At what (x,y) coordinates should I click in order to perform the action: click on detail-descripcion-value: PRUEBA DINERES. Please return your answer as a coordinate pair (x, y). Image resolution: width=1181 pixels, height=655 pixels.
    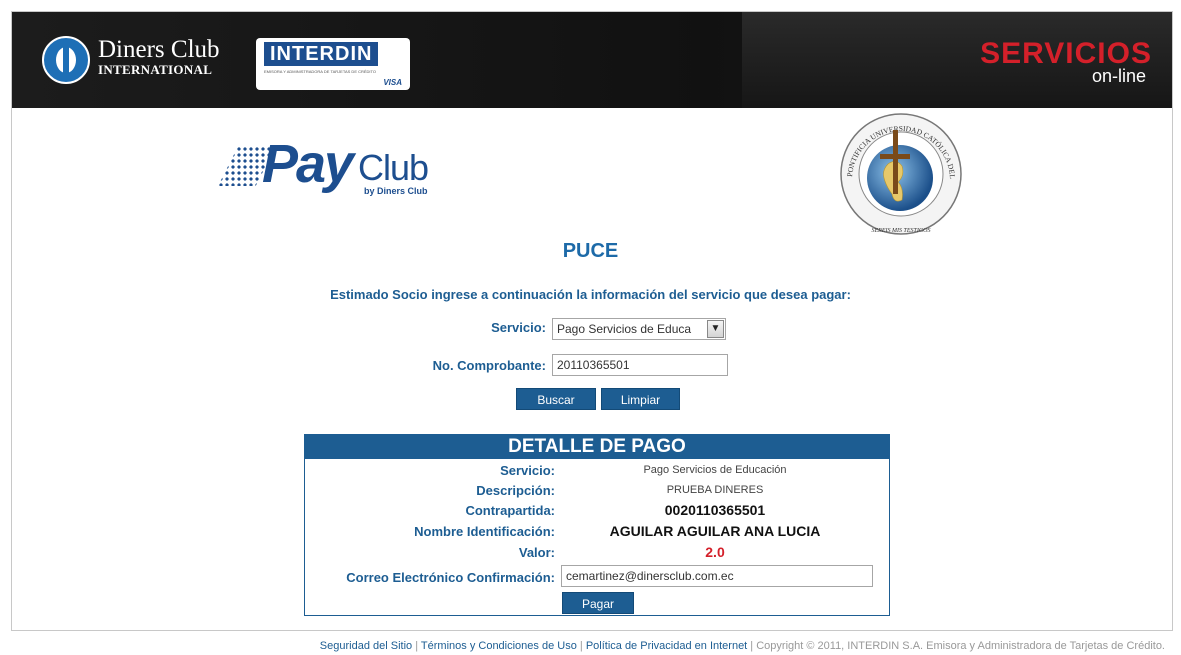
    Looking at the image, I should click on (715, 490).